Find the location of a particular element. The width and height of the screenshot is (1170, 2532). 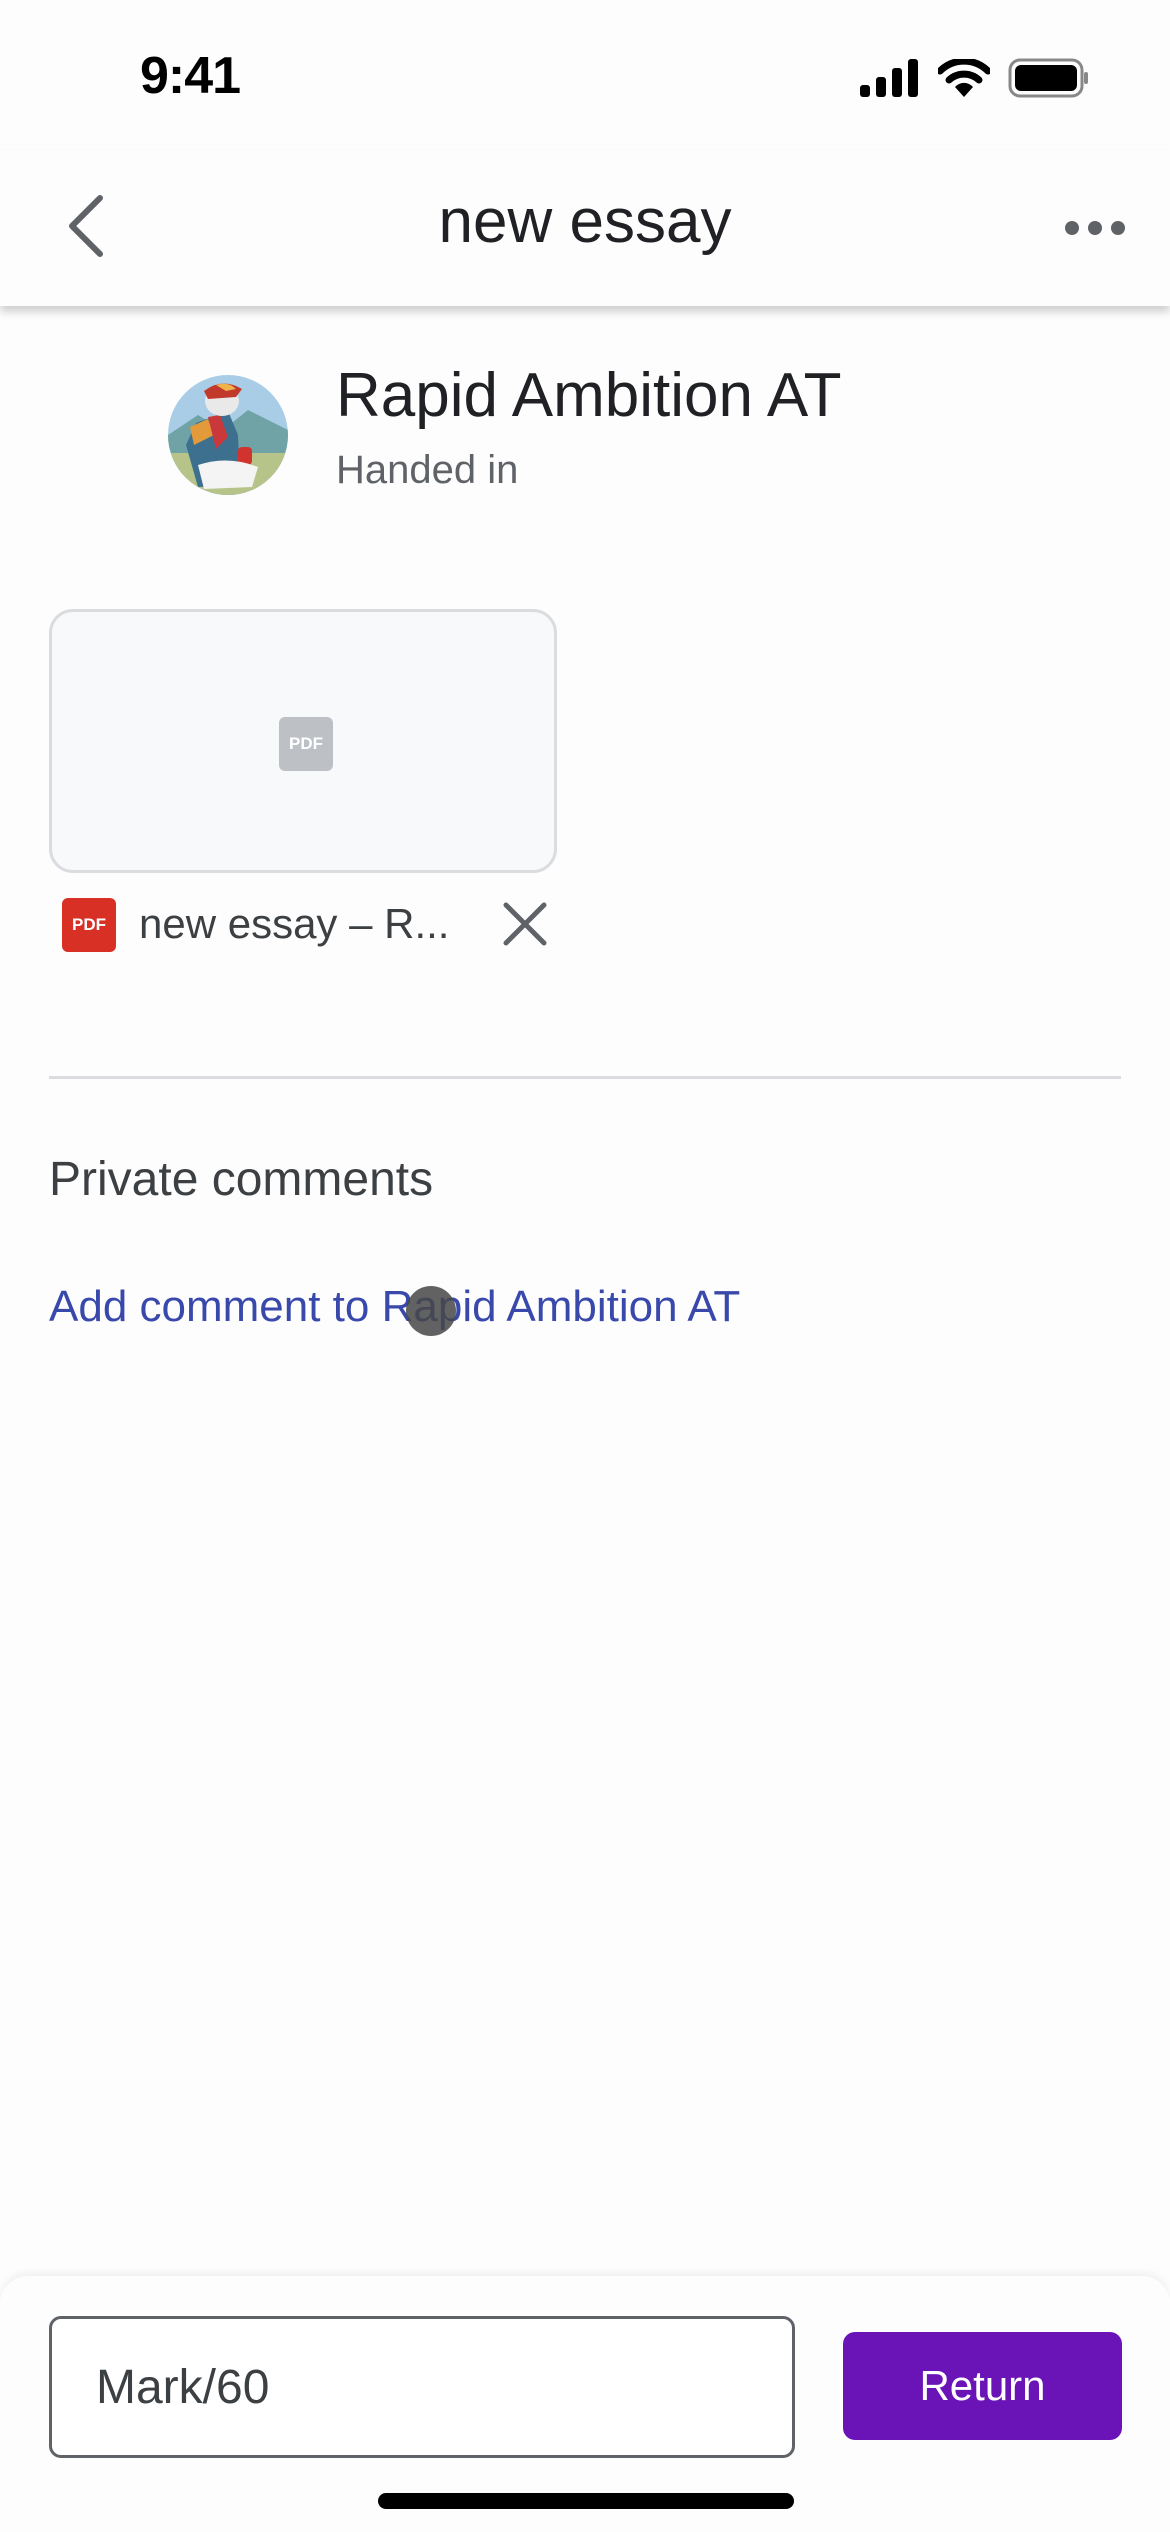

return-button: Return is located at coordinates (982, 2386).